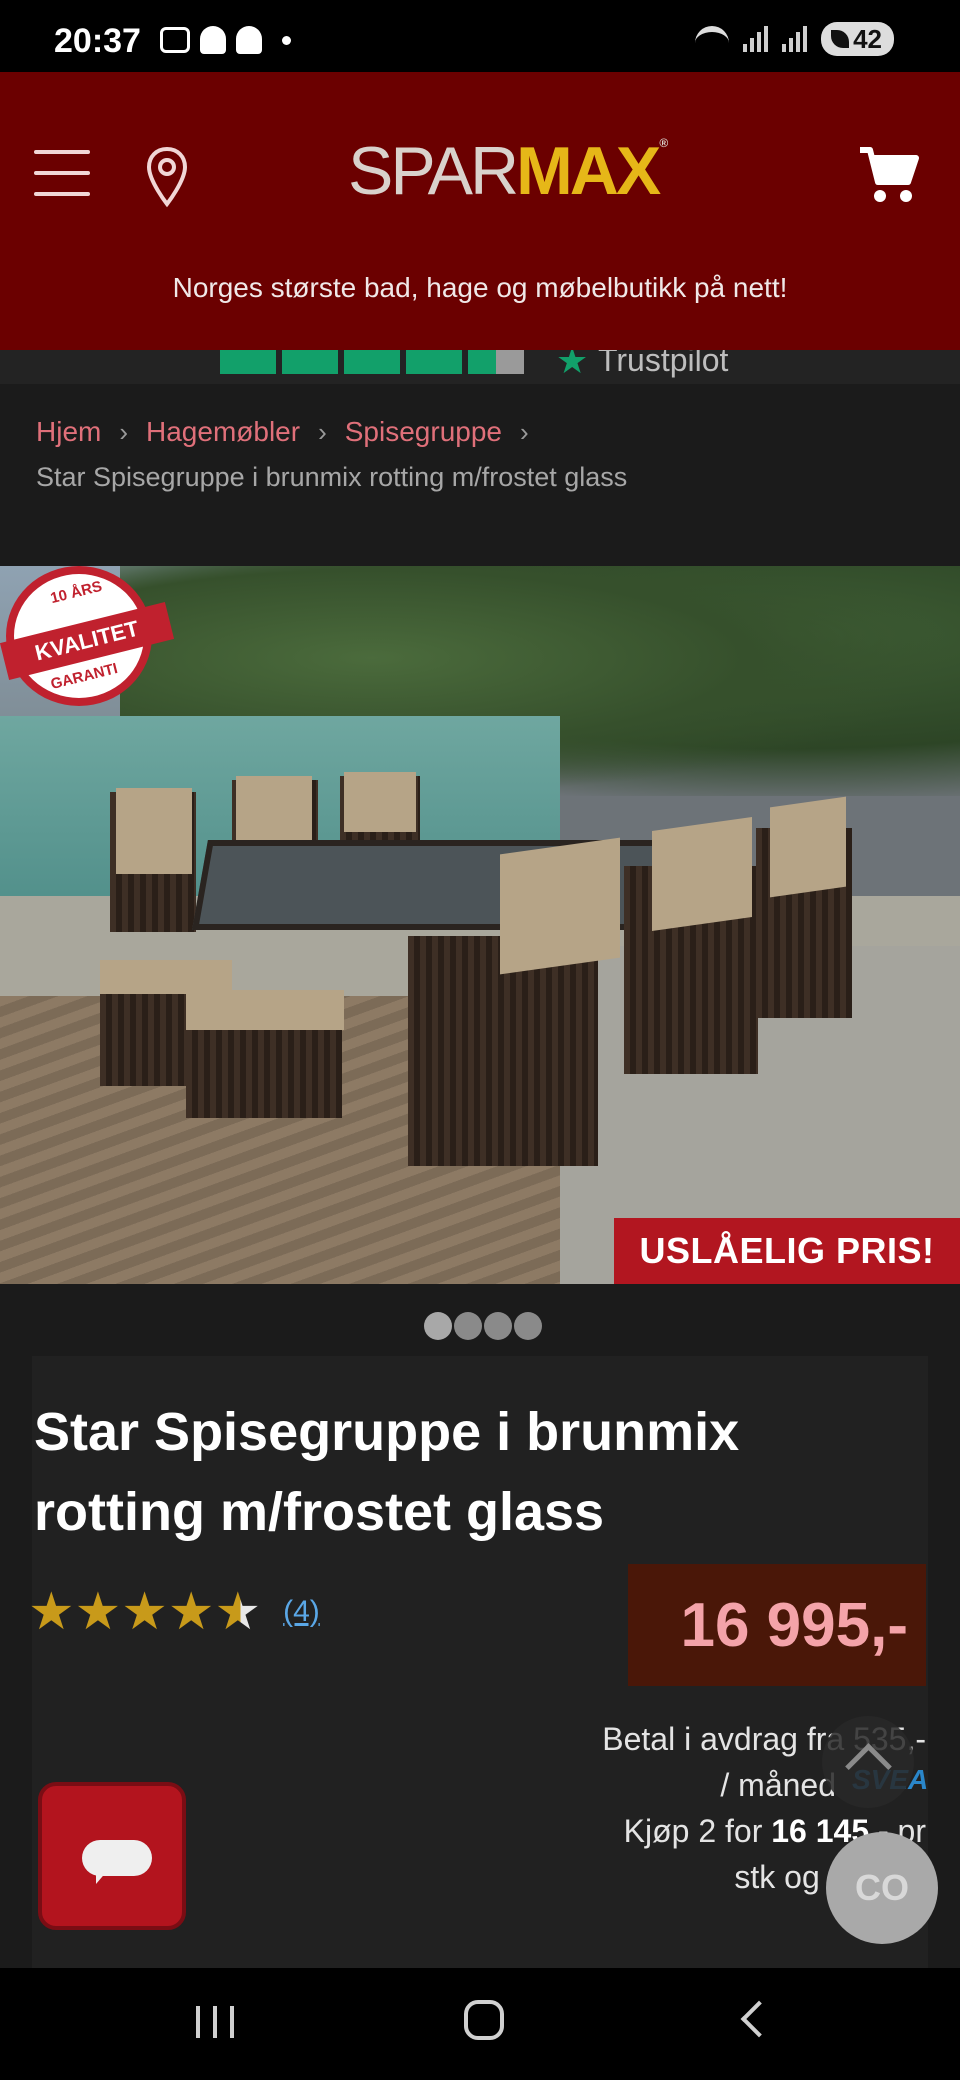 This screenshot has height=2080, width=960. I want to click on partial-star-icon: ★, so click(238, 1612).